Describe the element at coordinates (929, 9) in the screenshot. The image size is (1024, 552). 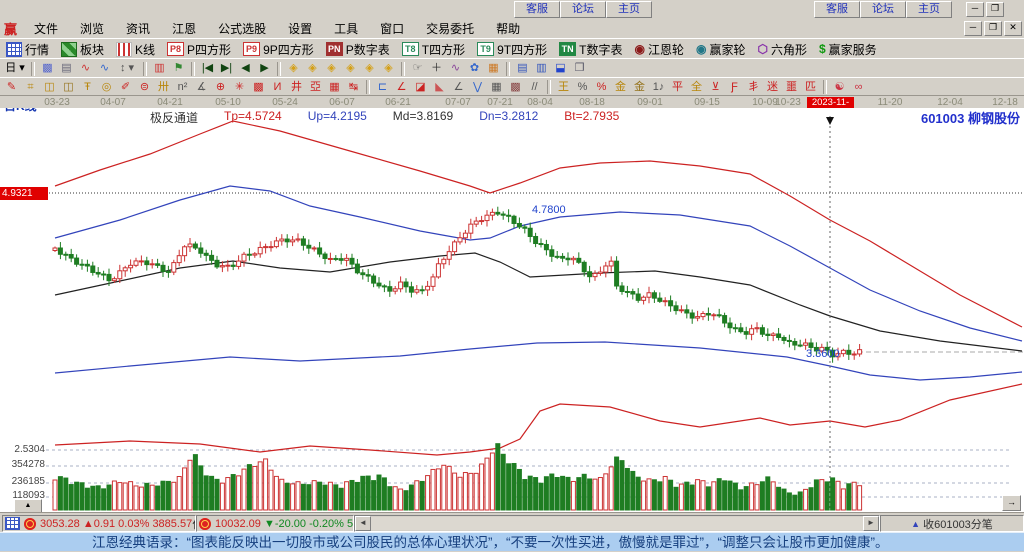
I see `titlebar-right-link-2: 主页` at that location.